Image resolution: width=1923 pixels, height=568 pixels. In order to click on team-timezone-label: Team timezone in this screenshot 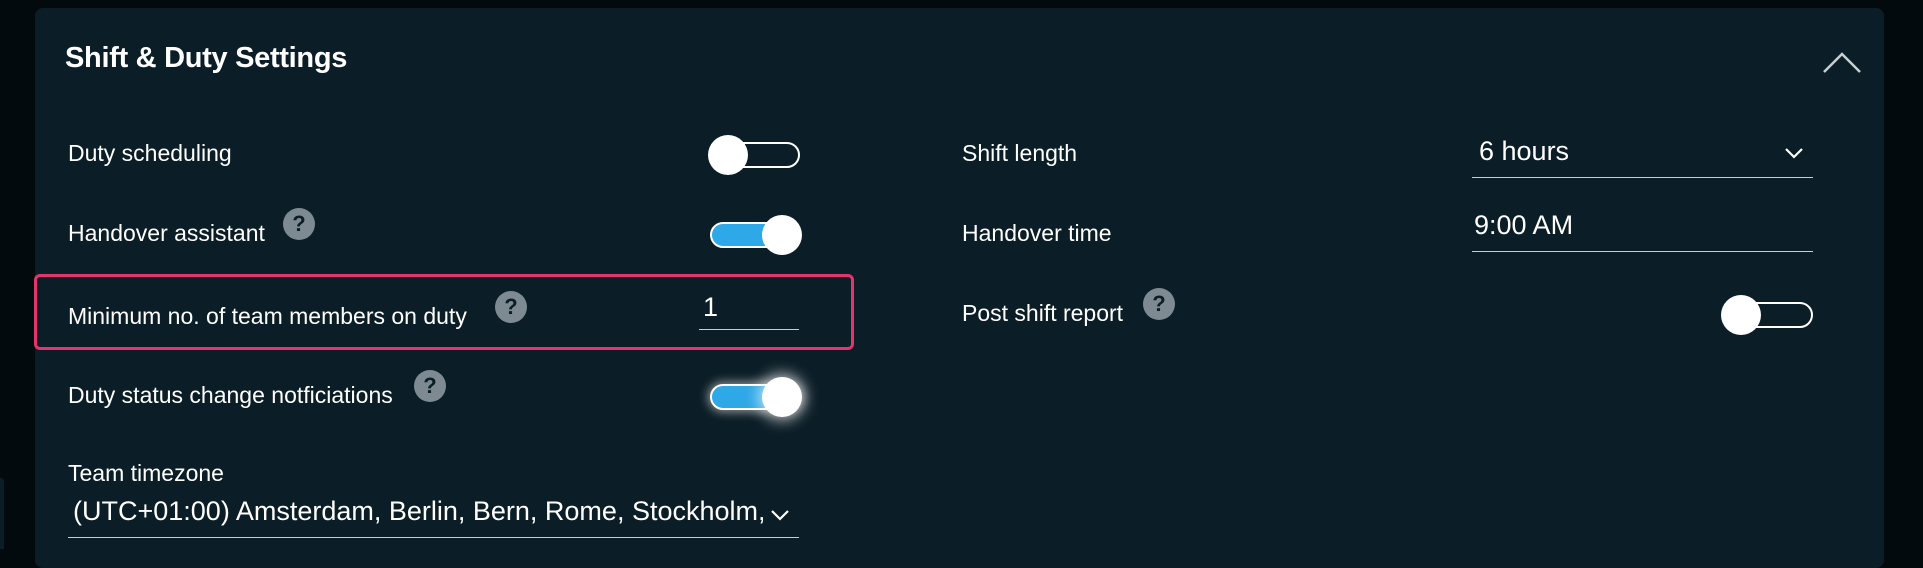, I will do `click(146, 473)`.